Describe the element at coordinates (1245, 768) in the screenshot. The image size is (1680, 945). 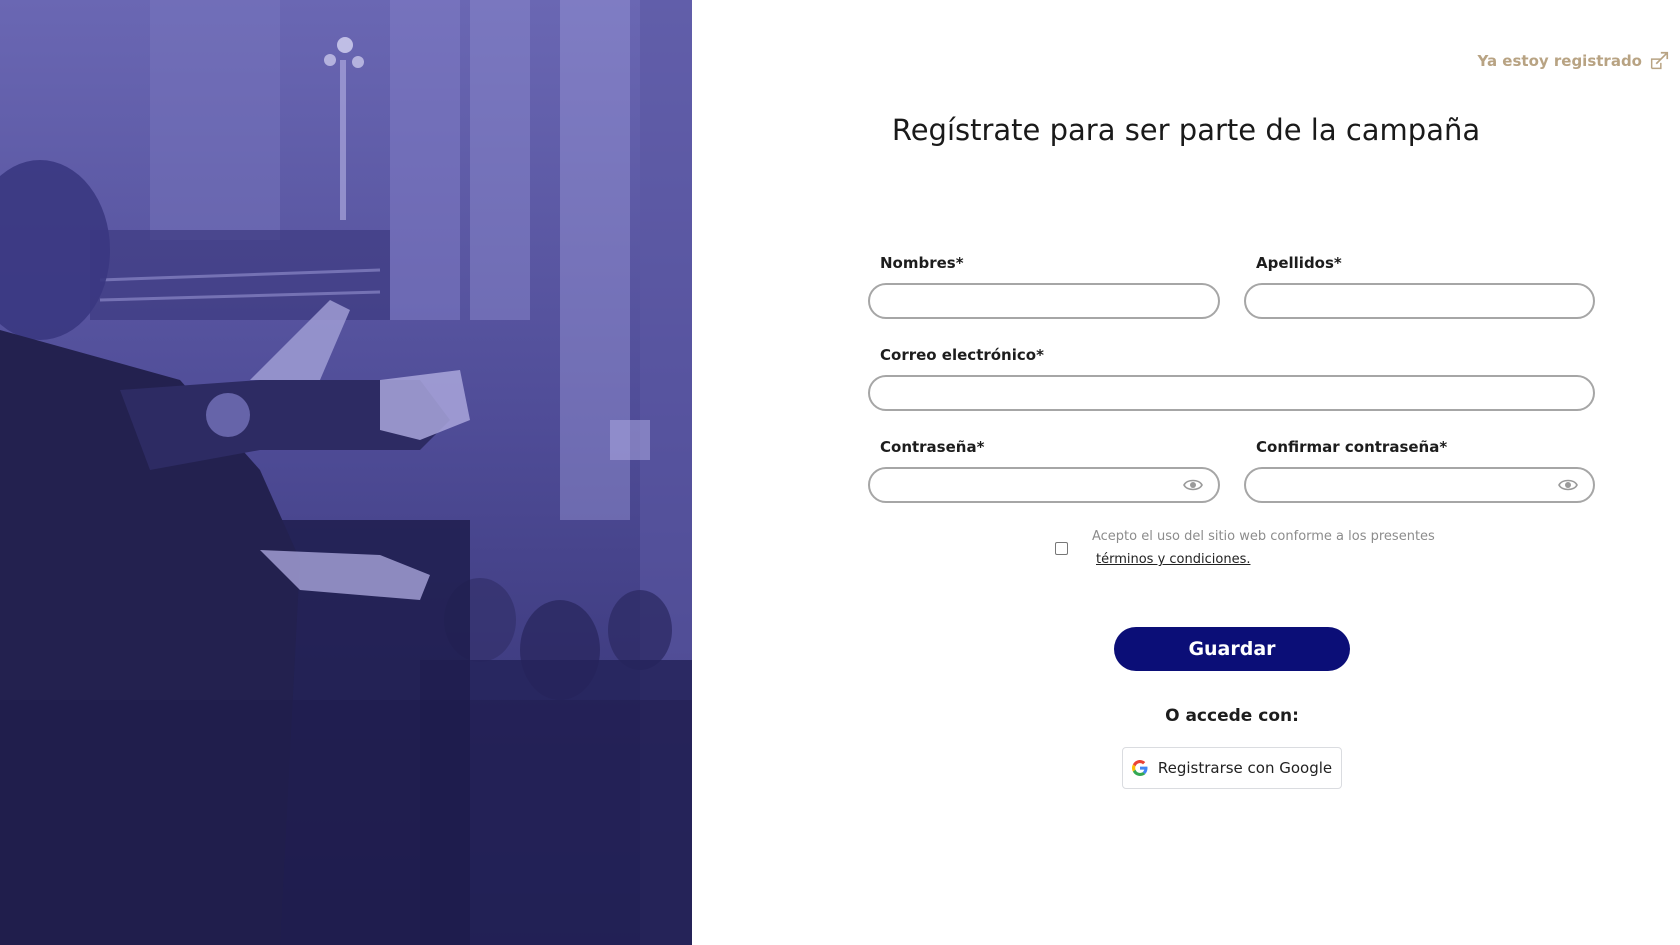
I see `google-button-label: Registrarse con Google` at that location.